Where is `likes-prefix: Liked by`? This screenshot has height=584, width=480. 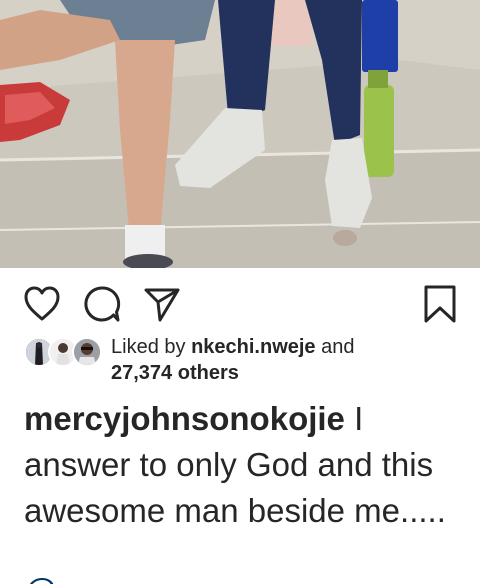 likes-prefix: Liked by is located at coordinates (148, 347).